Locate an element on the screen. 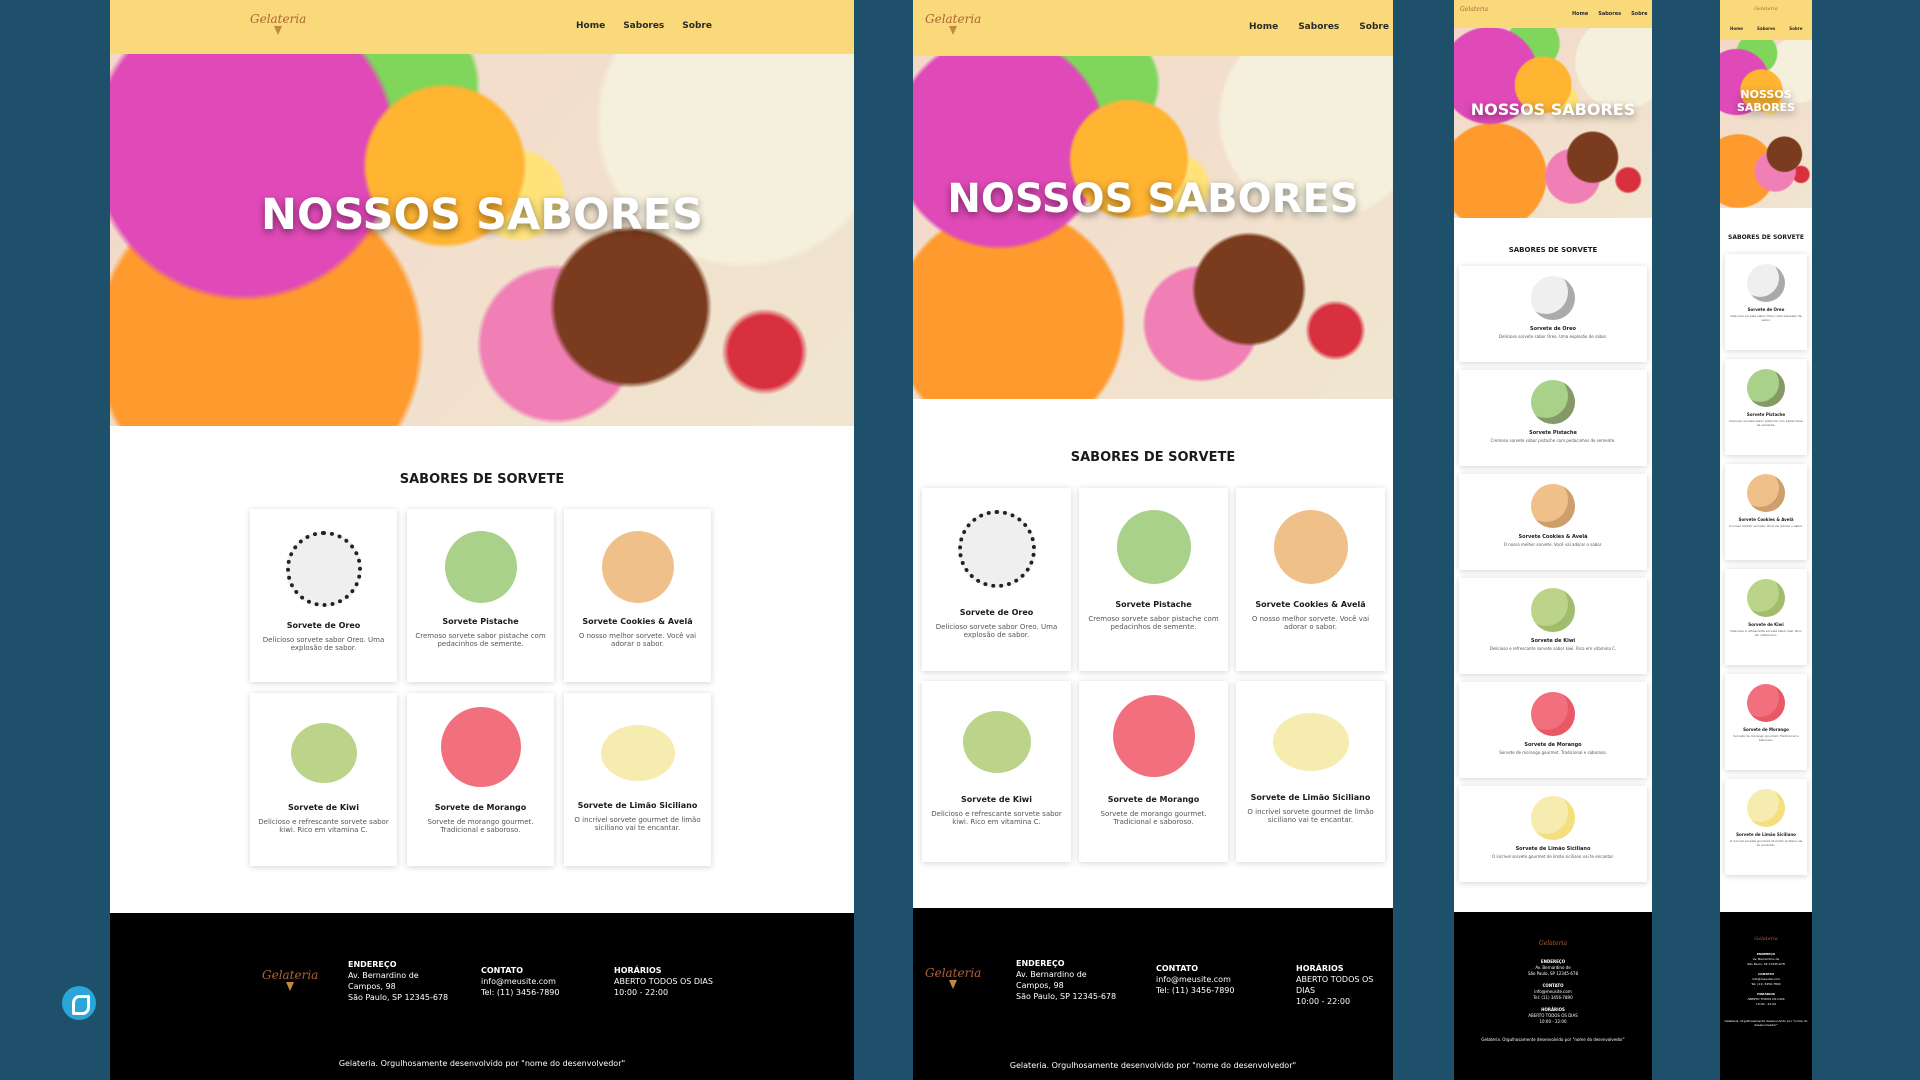 The height and width of the screenshot is (1080, 1920). hours-title: HORÁRIOS is located at coordinates (638, 970).